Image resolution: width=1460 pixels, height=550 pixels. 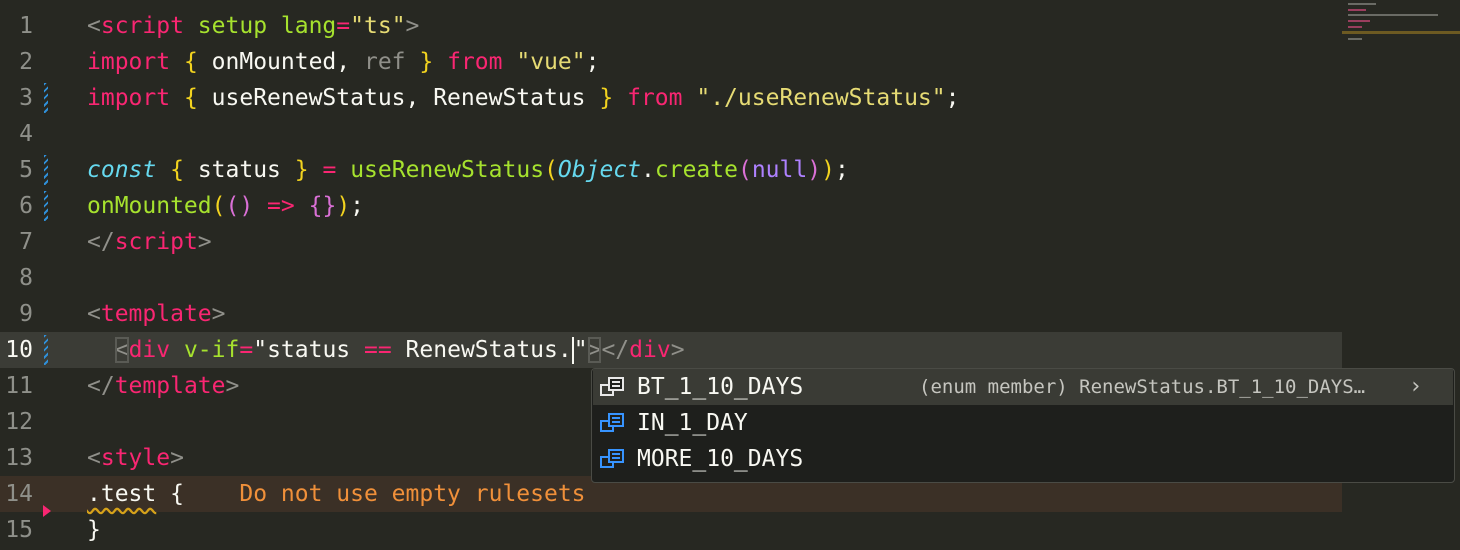 I want to click on code-token: const, so click(x=122, y=170).